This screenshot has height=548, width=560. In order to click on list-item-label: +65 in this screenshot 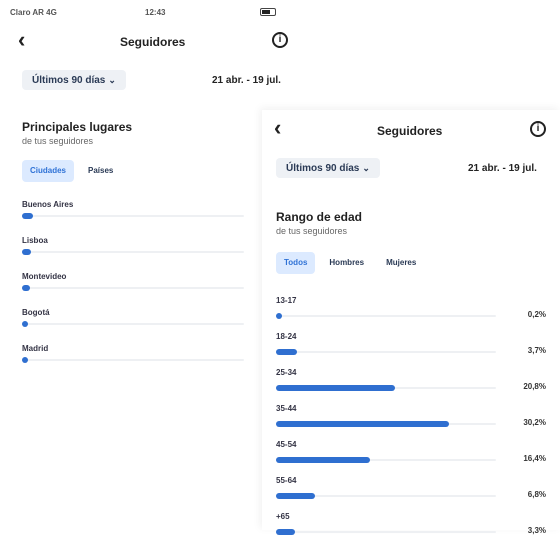, I will do `click(283, 516)`.